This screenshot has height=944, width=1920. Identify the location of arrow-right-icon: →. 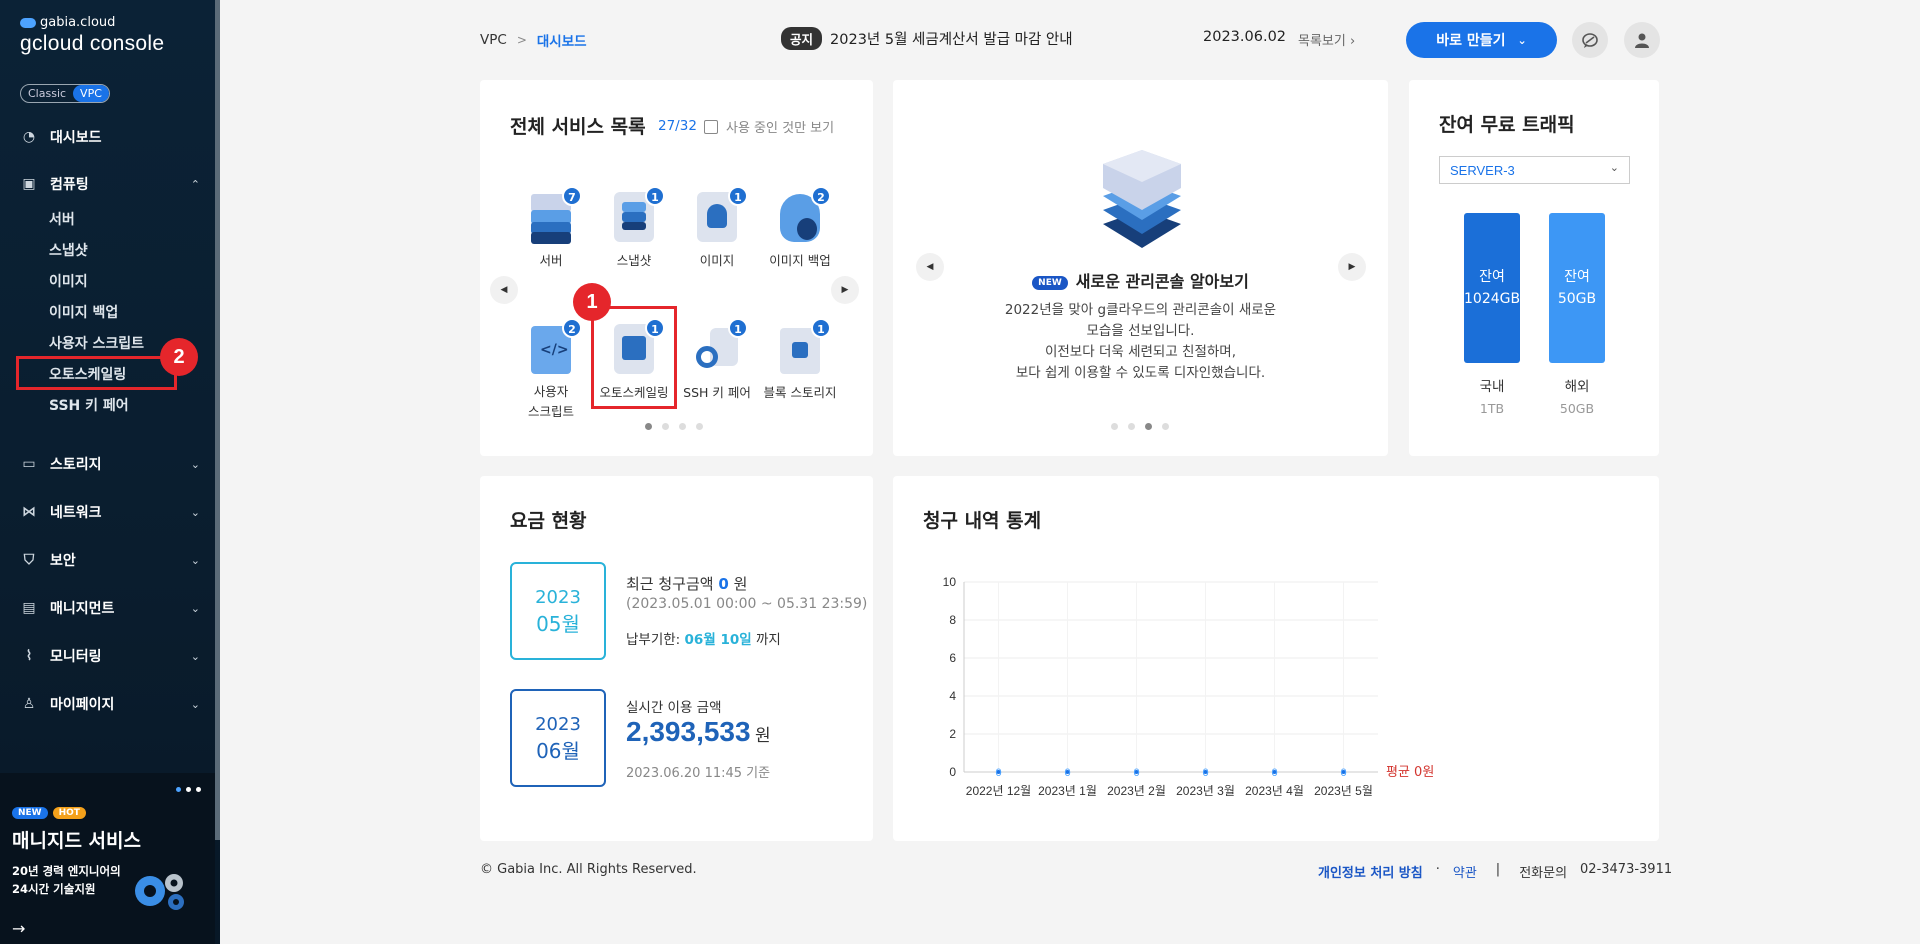
(18, 928).